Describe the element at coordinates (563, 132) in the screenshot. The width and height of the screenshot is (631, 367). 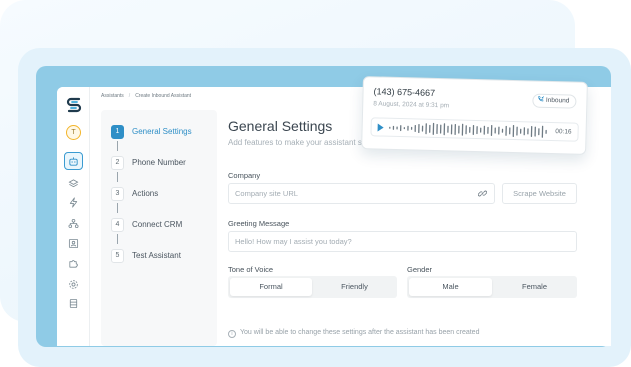
I see `audio-duration: 00:16` at that location.